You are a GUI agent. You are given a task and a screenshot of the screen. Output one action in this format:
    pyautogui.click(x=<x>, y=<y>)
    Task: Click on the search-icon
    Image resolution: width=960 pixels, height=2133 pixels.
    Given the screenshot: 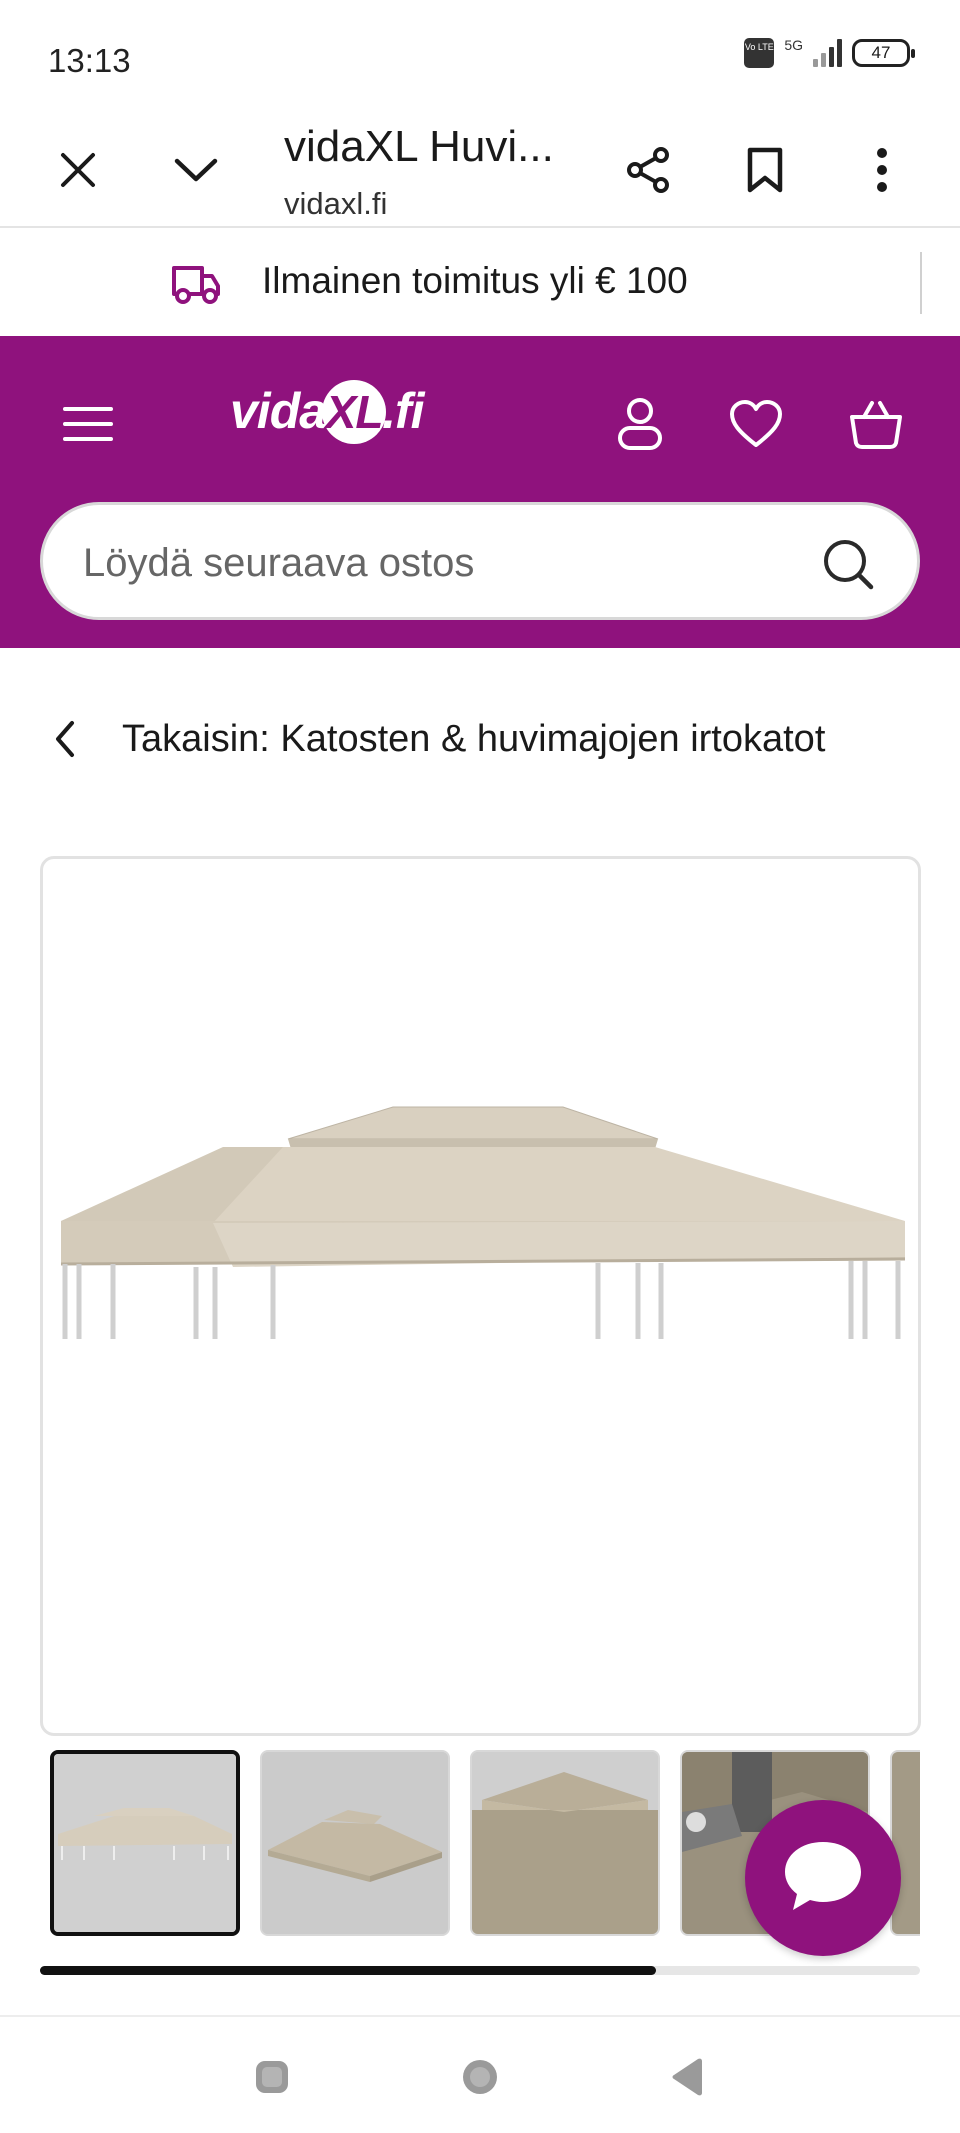 What is the action you would take?
    pyautogui.click(x=848, y=564)
    